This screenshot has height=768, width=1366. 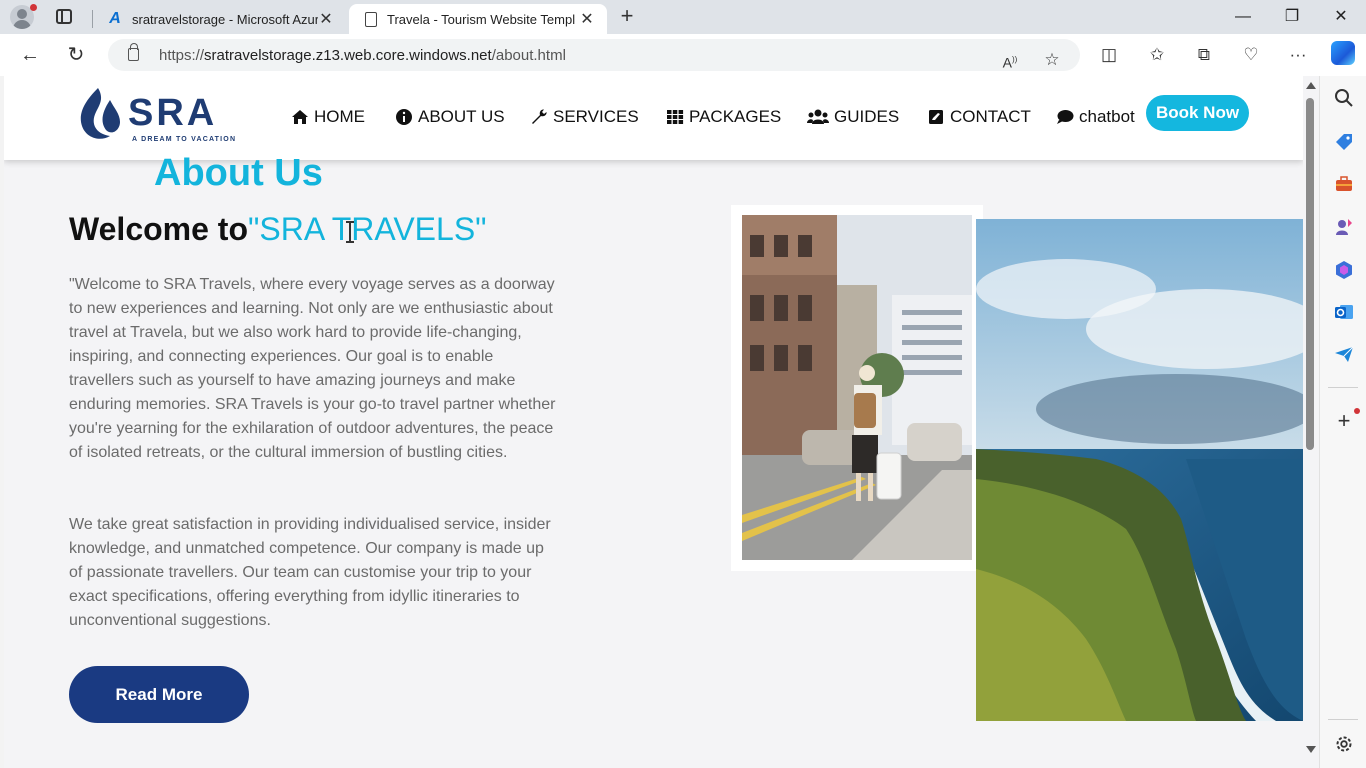 I want to click on microsoft-365-icon, so click(x=1344, y=270).